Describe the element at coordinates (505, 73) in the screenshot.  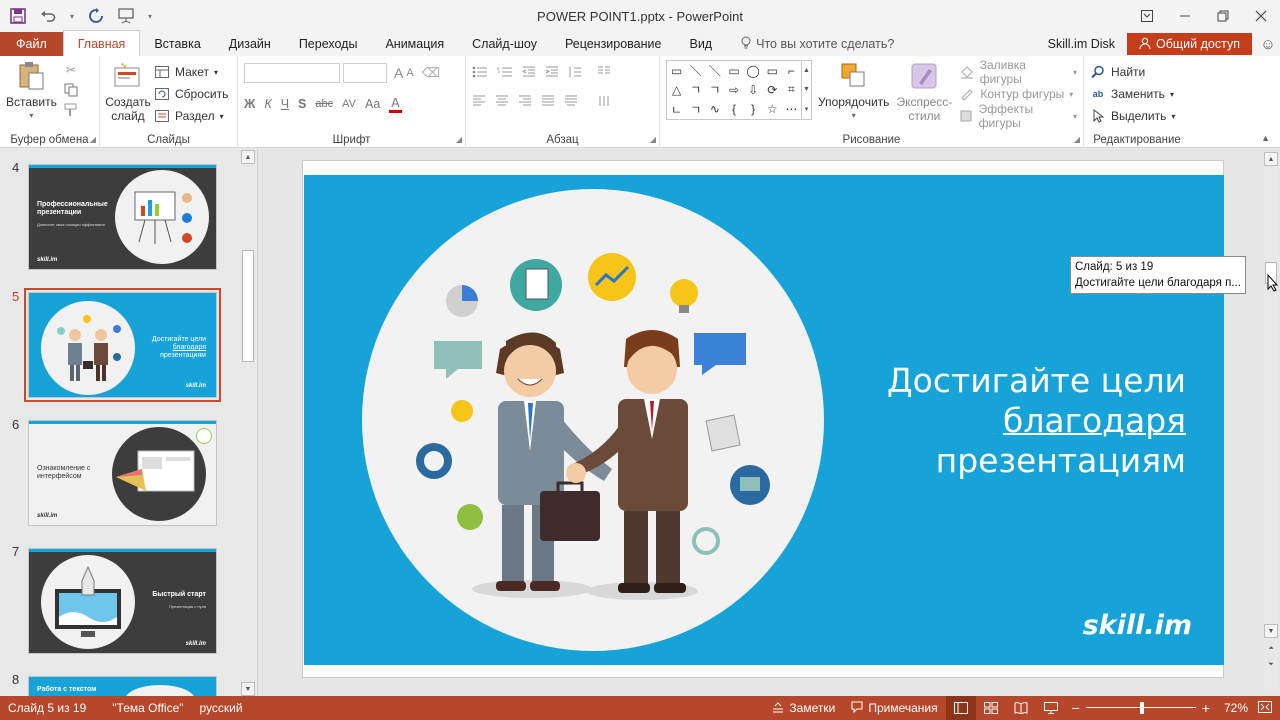
I see `numbering-icon` at that location.